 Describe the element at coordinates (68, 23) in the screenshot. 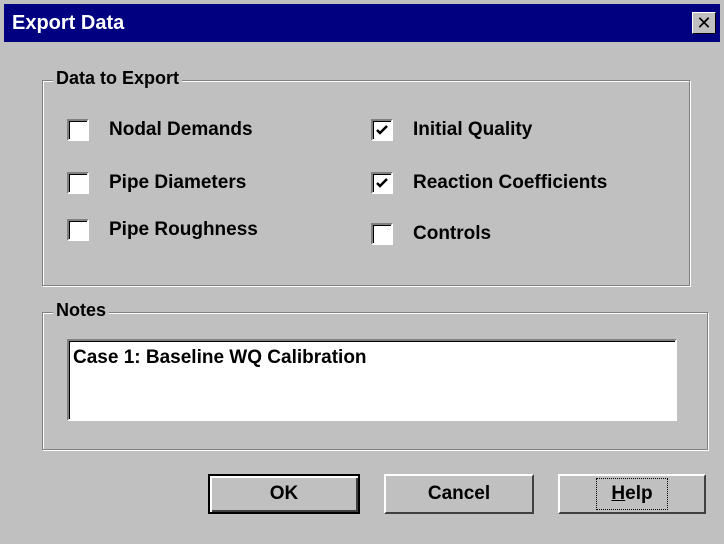

I see `window-title: Export Data` at that location.